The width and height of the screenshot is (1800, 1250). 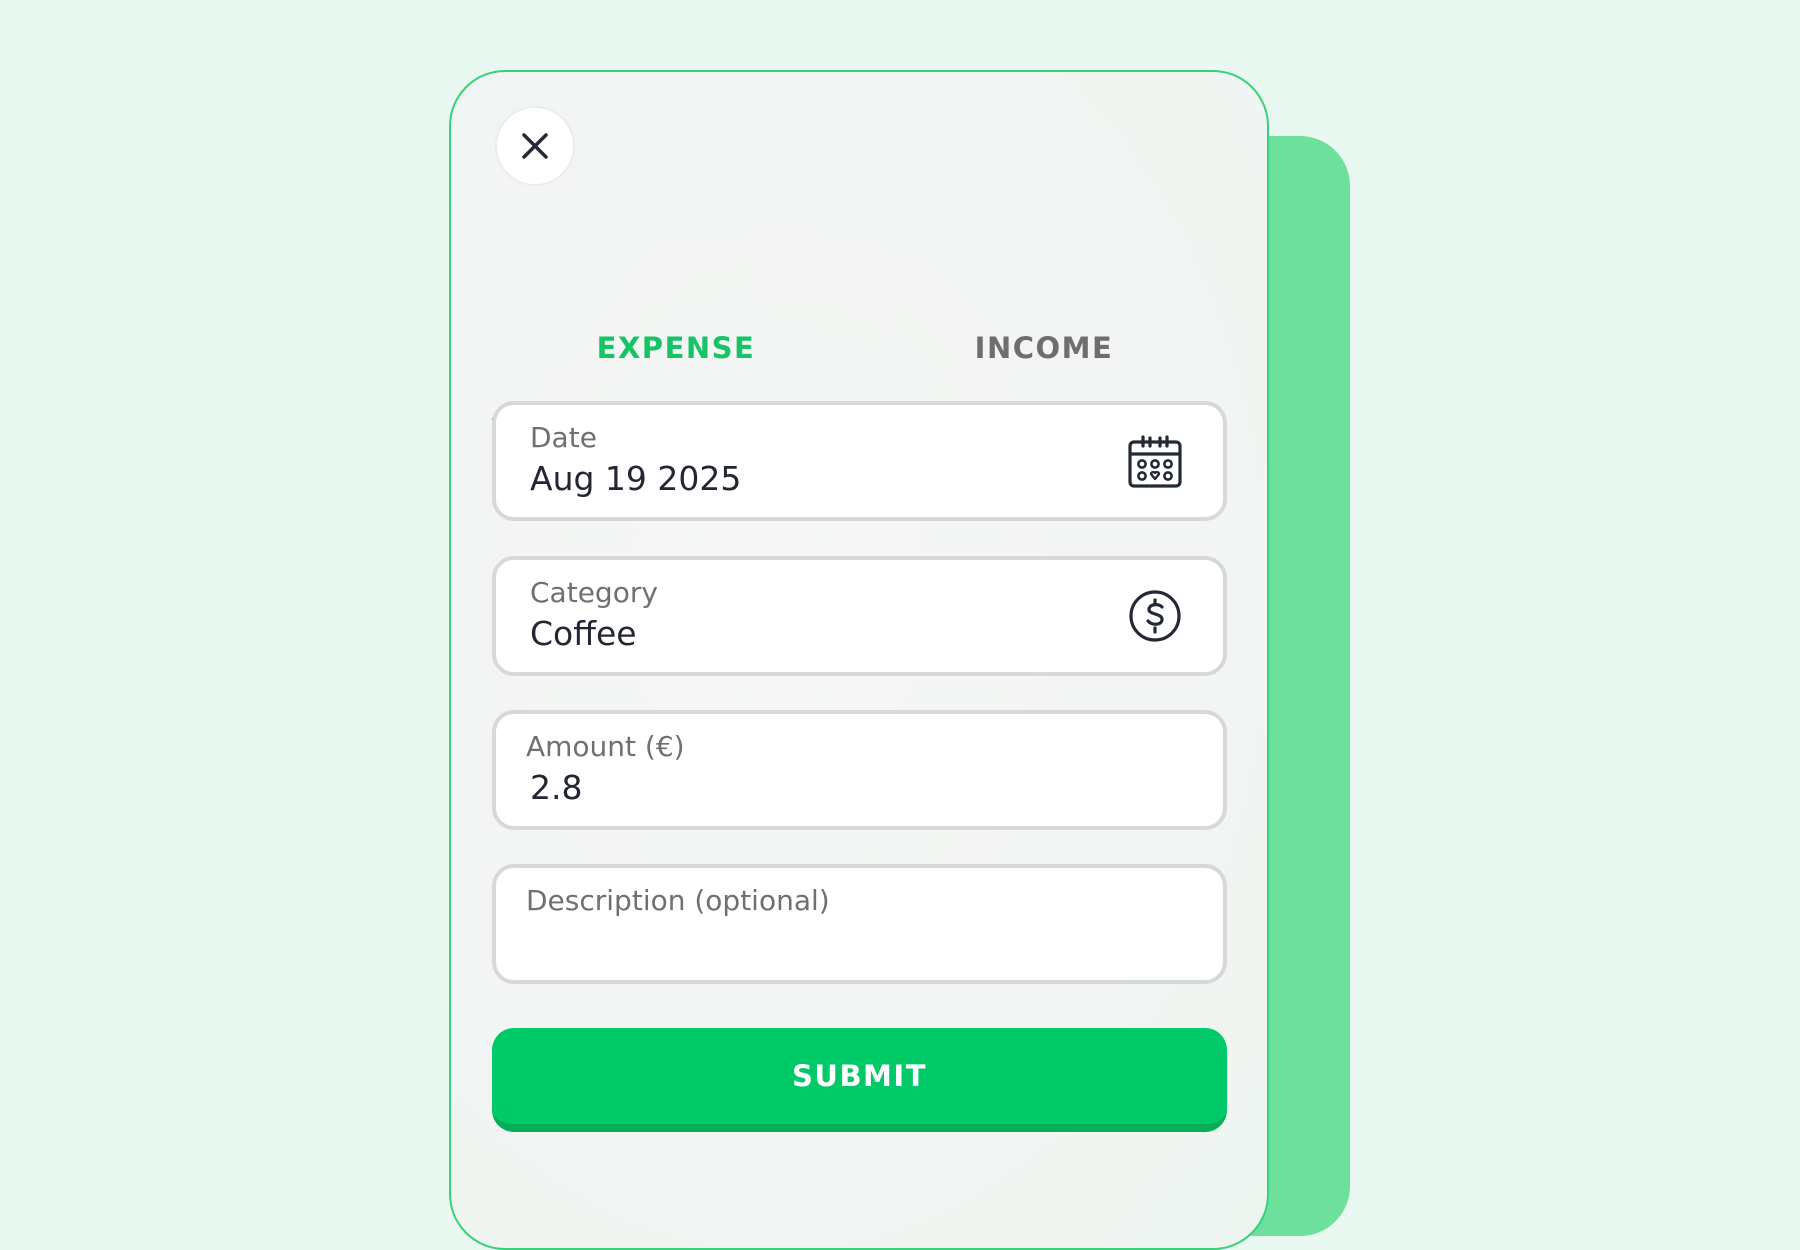 What do you see at coordinates (676, 348) in the screenshot?
I see `tab-expense-label: EXPENSE` at bounding box center [676, 348].